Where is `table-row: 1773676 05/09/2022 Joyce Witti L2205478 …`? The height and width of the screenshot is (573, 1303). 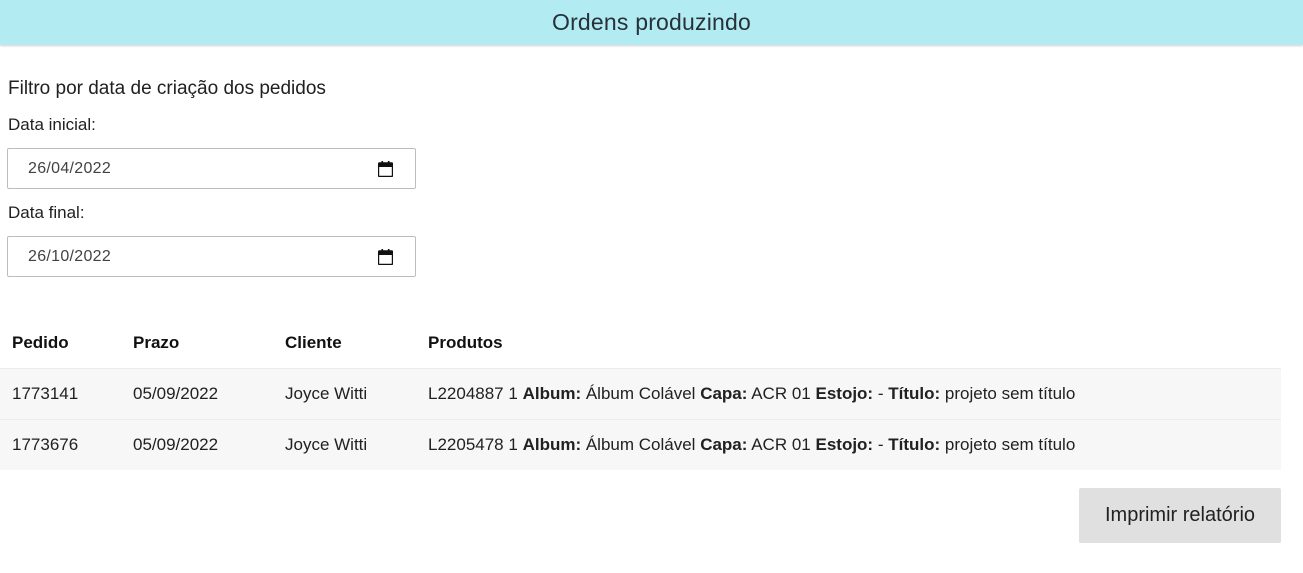
table-row: 1773676 05/09/2022 Joyce Witti L2205478 … is located at coordinates (640, 444).